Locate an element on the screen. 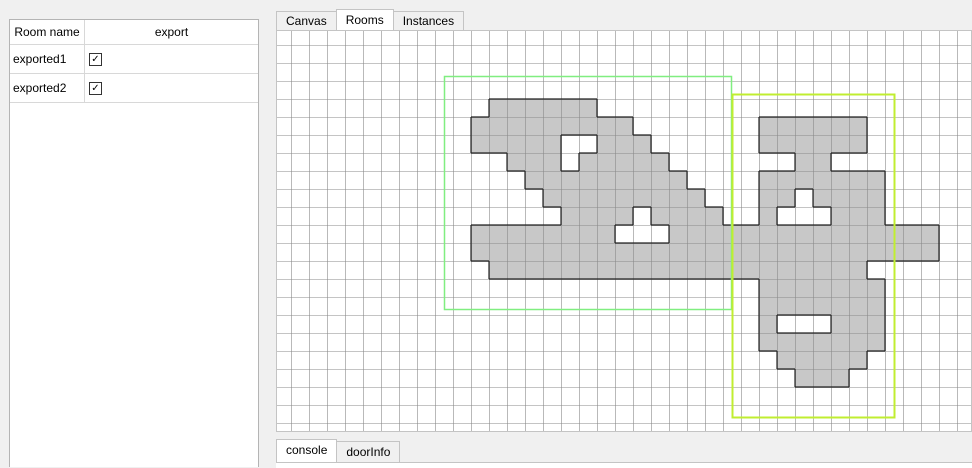  console-panel is located at coordinates (624, 465).